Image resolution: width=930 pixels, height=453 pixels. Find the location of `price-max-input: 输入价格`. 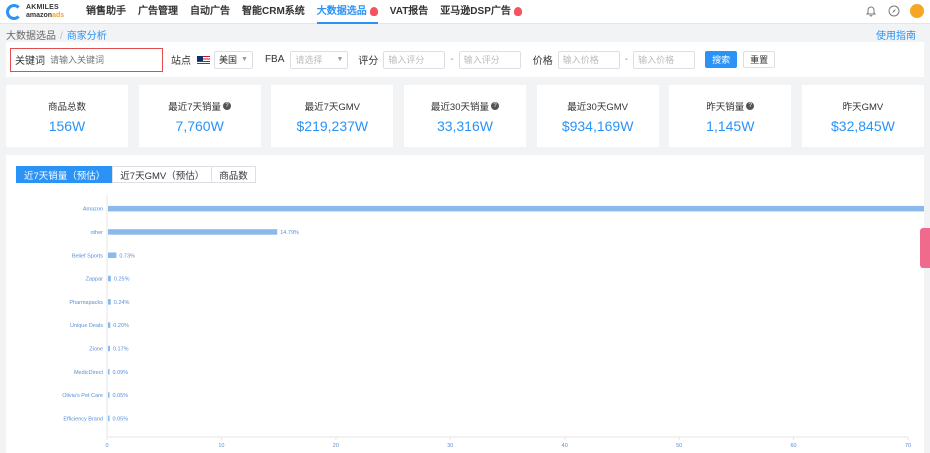

price-max-input: 输入价格 is located at coordinates (664, 59).